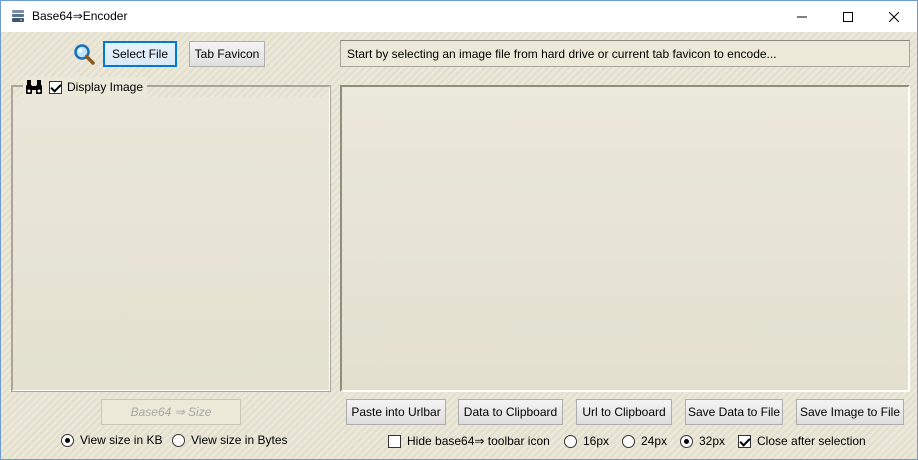  I want to click on hide-icon-checkbox, so click(394, 441).